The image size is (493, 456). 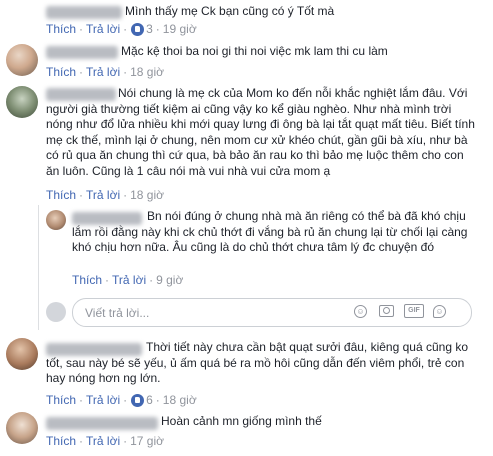 What do you see at coordinates (169, 280) in the screenshot?
I see `timestamp: 9 giờ` at bounding box center [169, 280].